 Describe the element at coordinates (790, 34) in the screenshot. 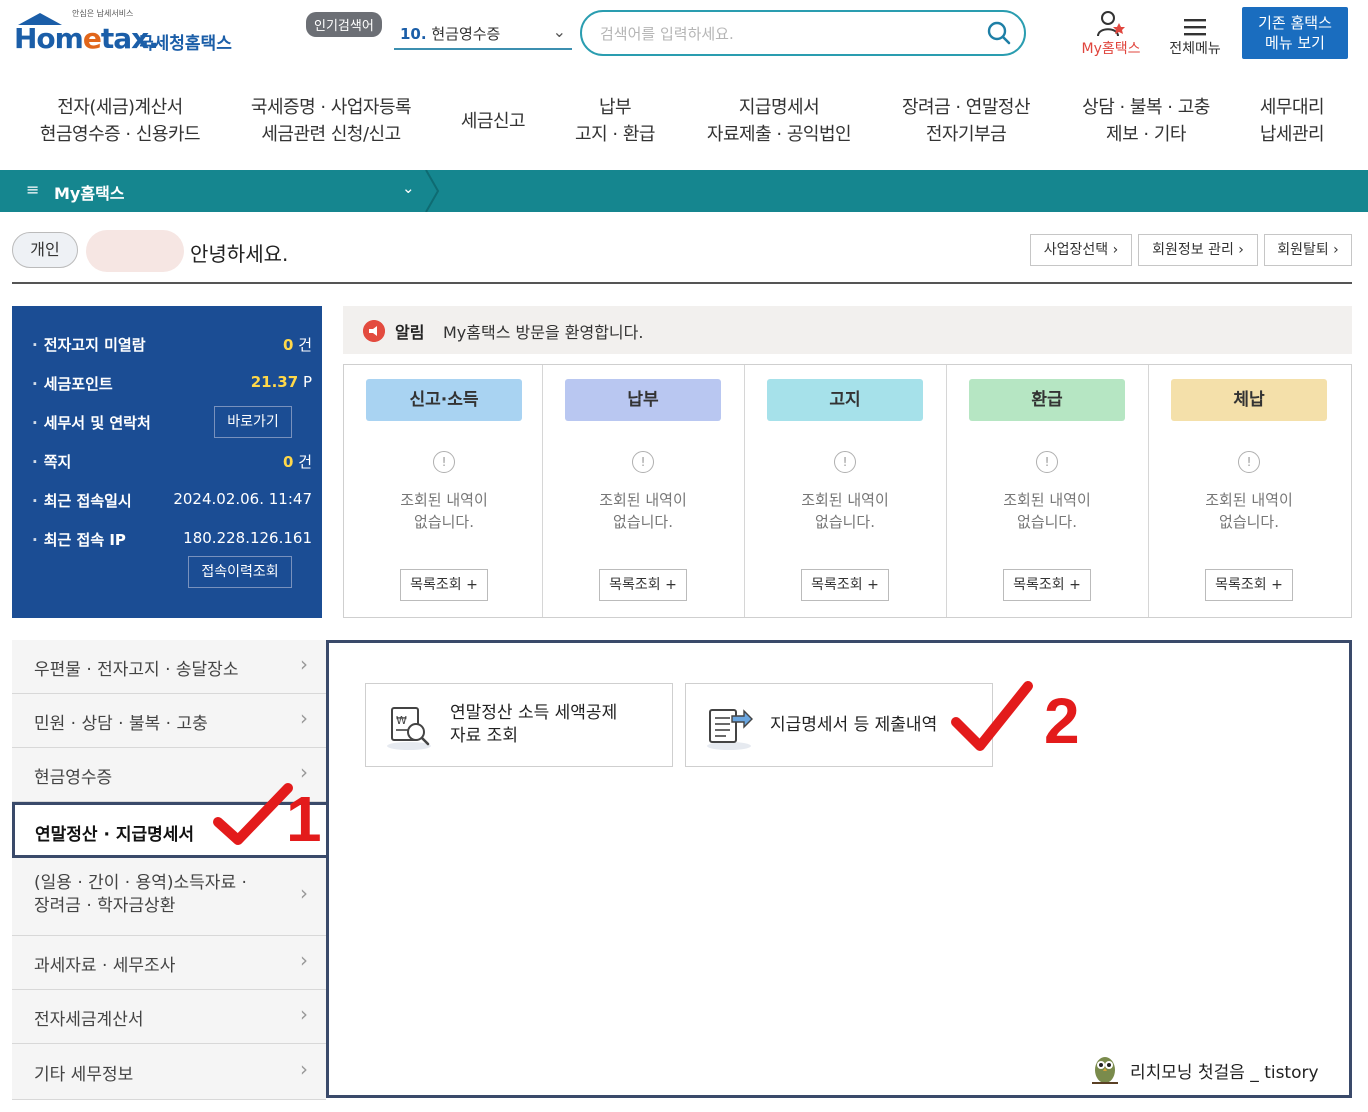

I see `search-input` at that location.